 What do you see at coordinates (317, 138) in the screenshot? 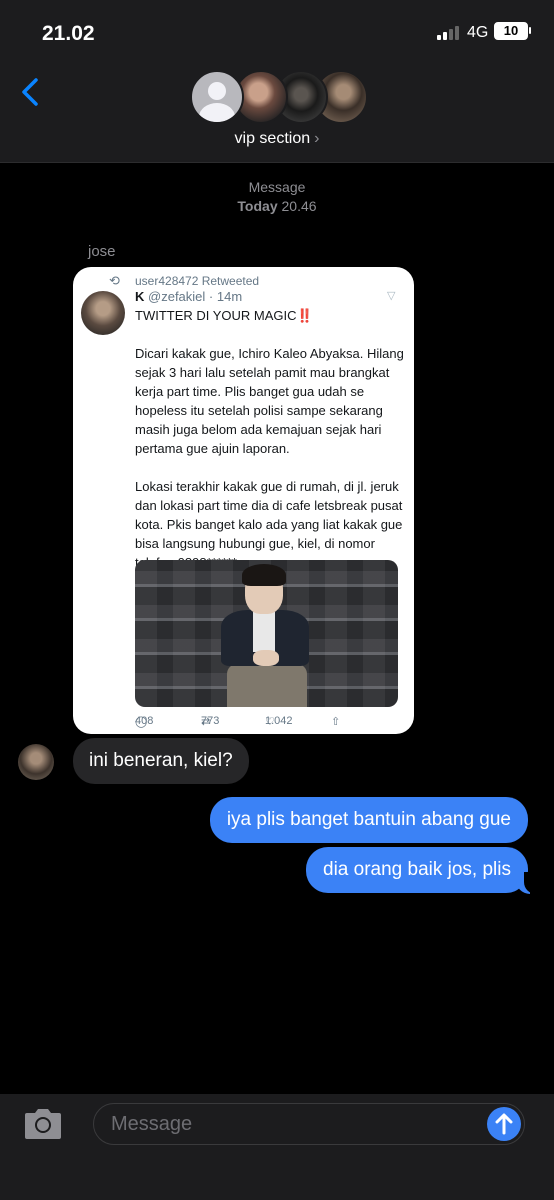
I see `chevron-right-icon: ›` at bounding box center [317, 138].